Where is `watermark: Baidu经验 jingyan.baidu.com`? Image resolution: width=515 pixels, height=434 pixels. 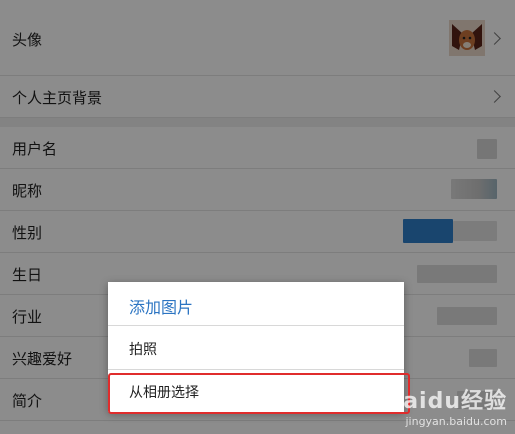
watermark: Baidu经验 jingyan.baidu.com is located at coordinates (446, 405).